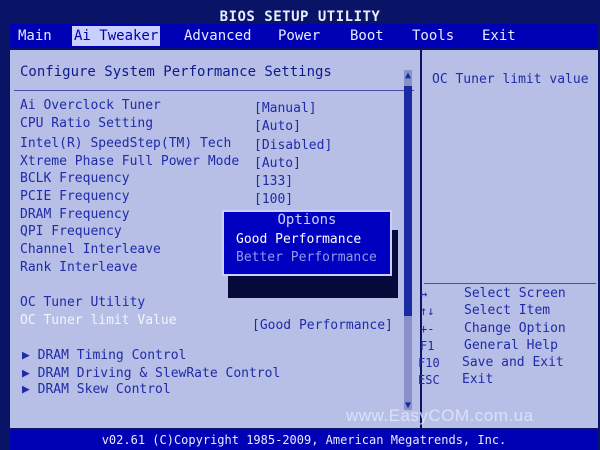 The image size is (600, 450). Describe the element at coordinates (273, 182) in the screenshot. I see `setting-value: [133]` at that location.